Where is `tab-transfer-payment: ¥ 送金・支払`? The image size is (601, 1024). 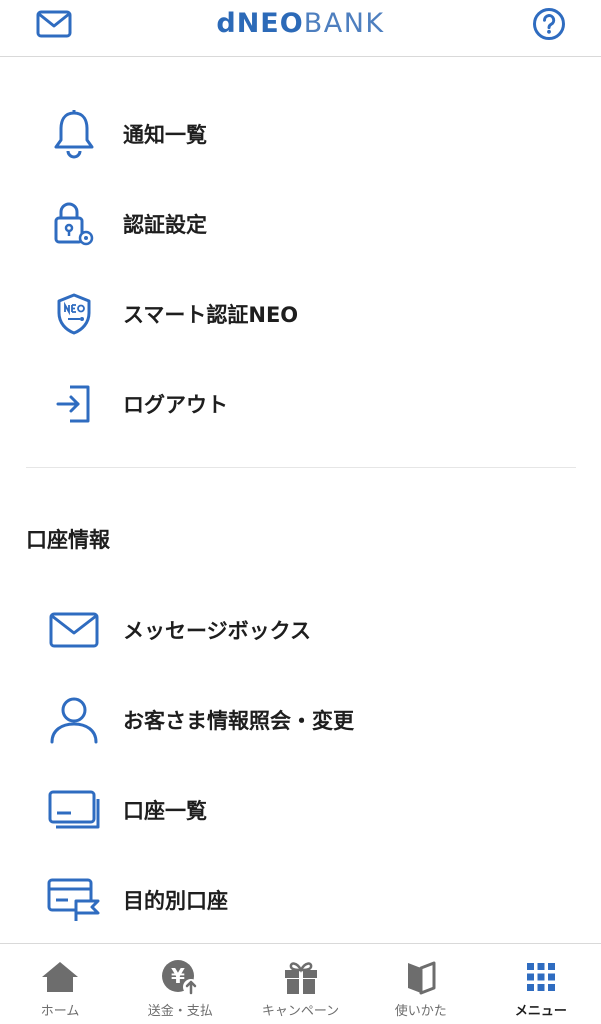
tab-transfer-payment: ¥ 送金・支払 is located at coordinates (180, 984).